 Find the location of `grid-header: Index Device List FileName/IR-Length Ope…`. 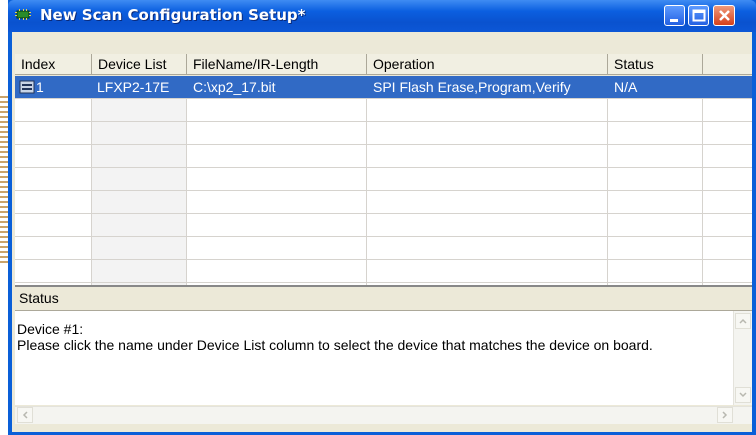

grid-header: Index Device List FileName/IR-Length Ope… is located at coordinates (383, 65).